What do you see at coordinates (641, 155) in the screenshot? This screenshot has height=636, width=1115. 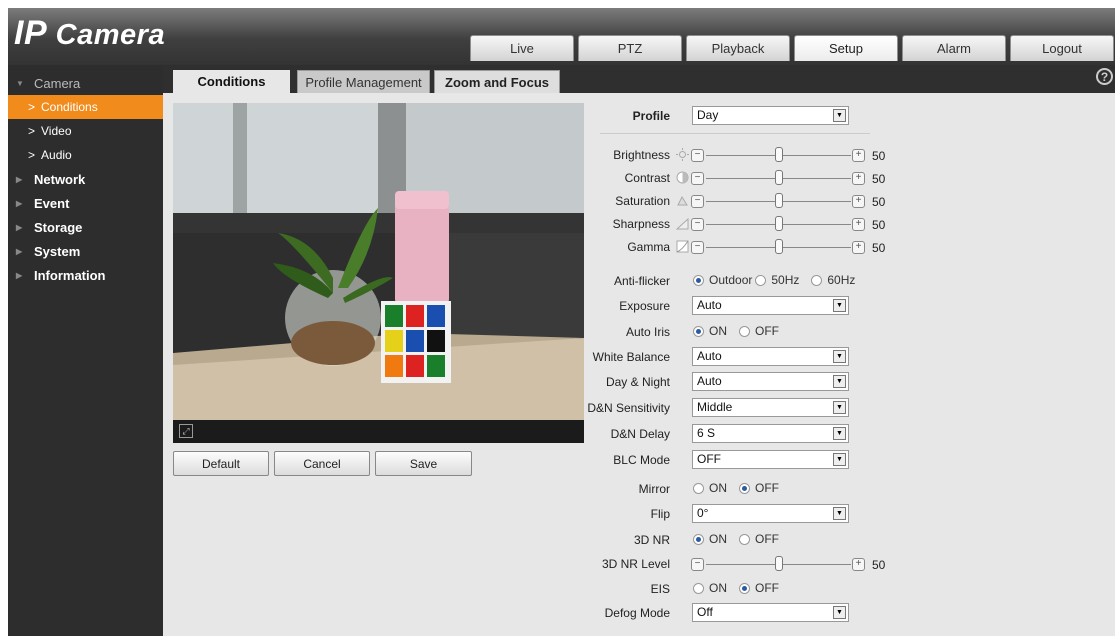 I see `brightness-label: Brightness` at bounding box center [641, 155].